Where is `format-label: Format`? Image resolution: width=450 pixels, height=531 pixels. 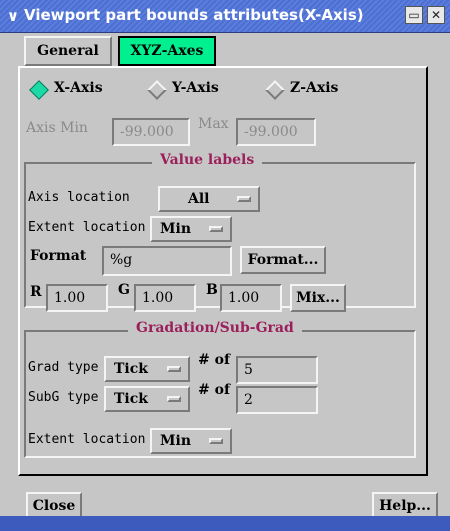
format-label: Format is located at coordinates (58, 256).